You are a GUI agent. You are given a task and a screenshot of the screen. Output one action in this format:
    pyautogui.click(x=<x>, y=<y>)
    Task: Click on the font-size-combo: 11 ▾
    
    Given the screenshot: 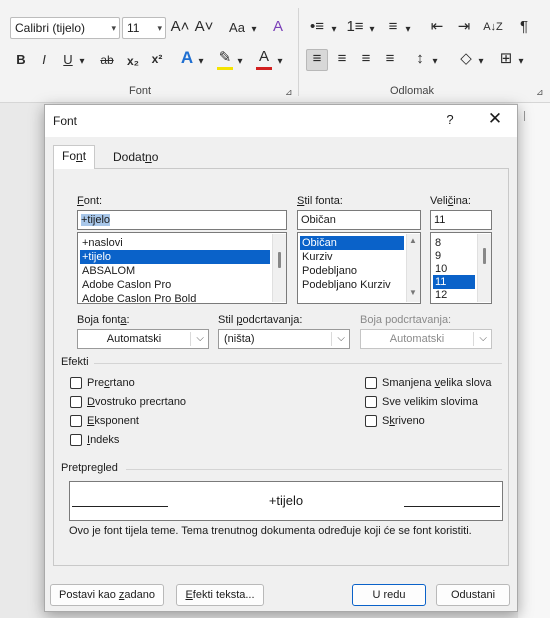 What is the action you would take?
    pyautogui.click(x=144, y=28)
    